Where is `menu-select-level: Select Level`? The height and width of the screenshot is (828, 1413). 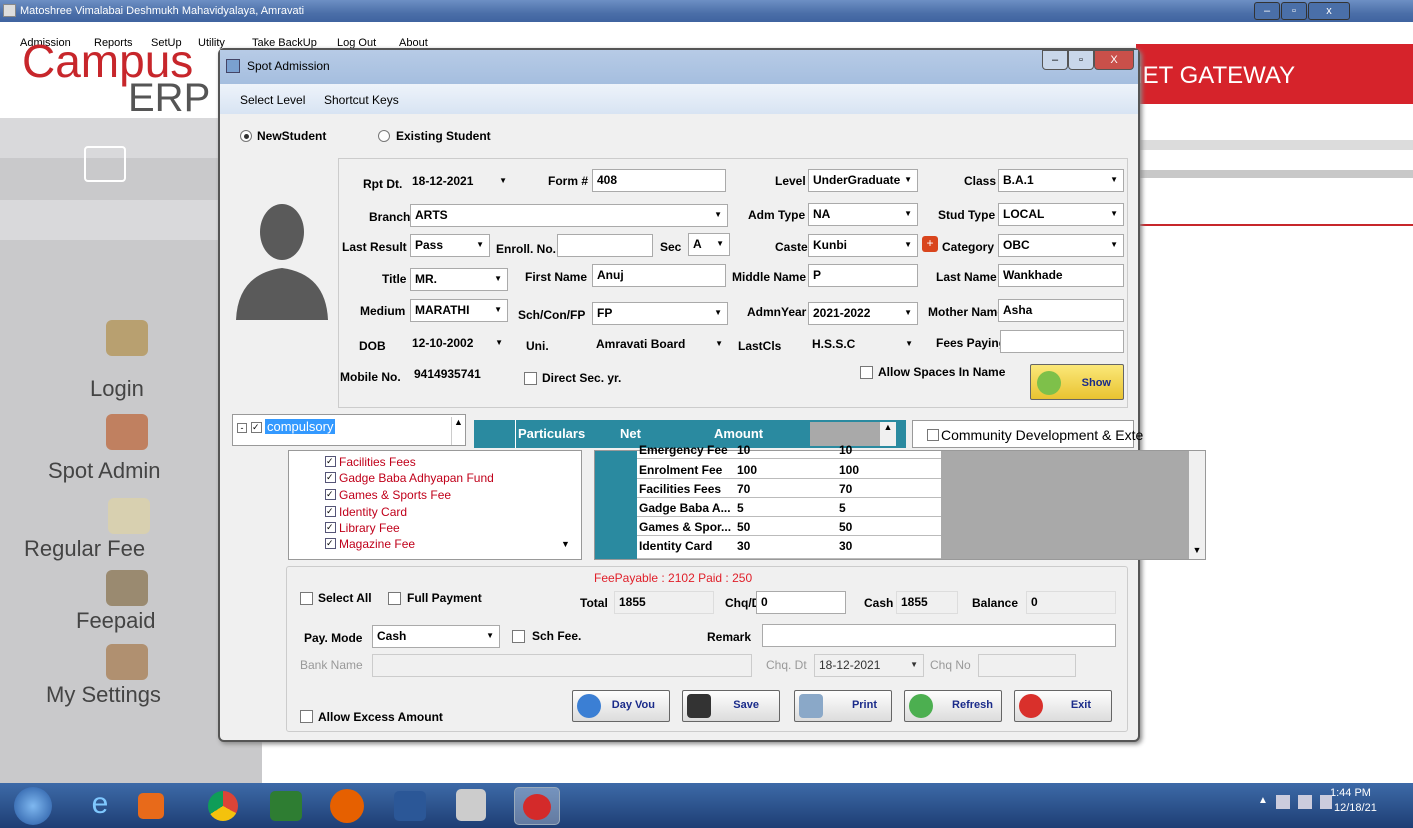
menu-select-level: Select Level is located at coordinates (272, 100).